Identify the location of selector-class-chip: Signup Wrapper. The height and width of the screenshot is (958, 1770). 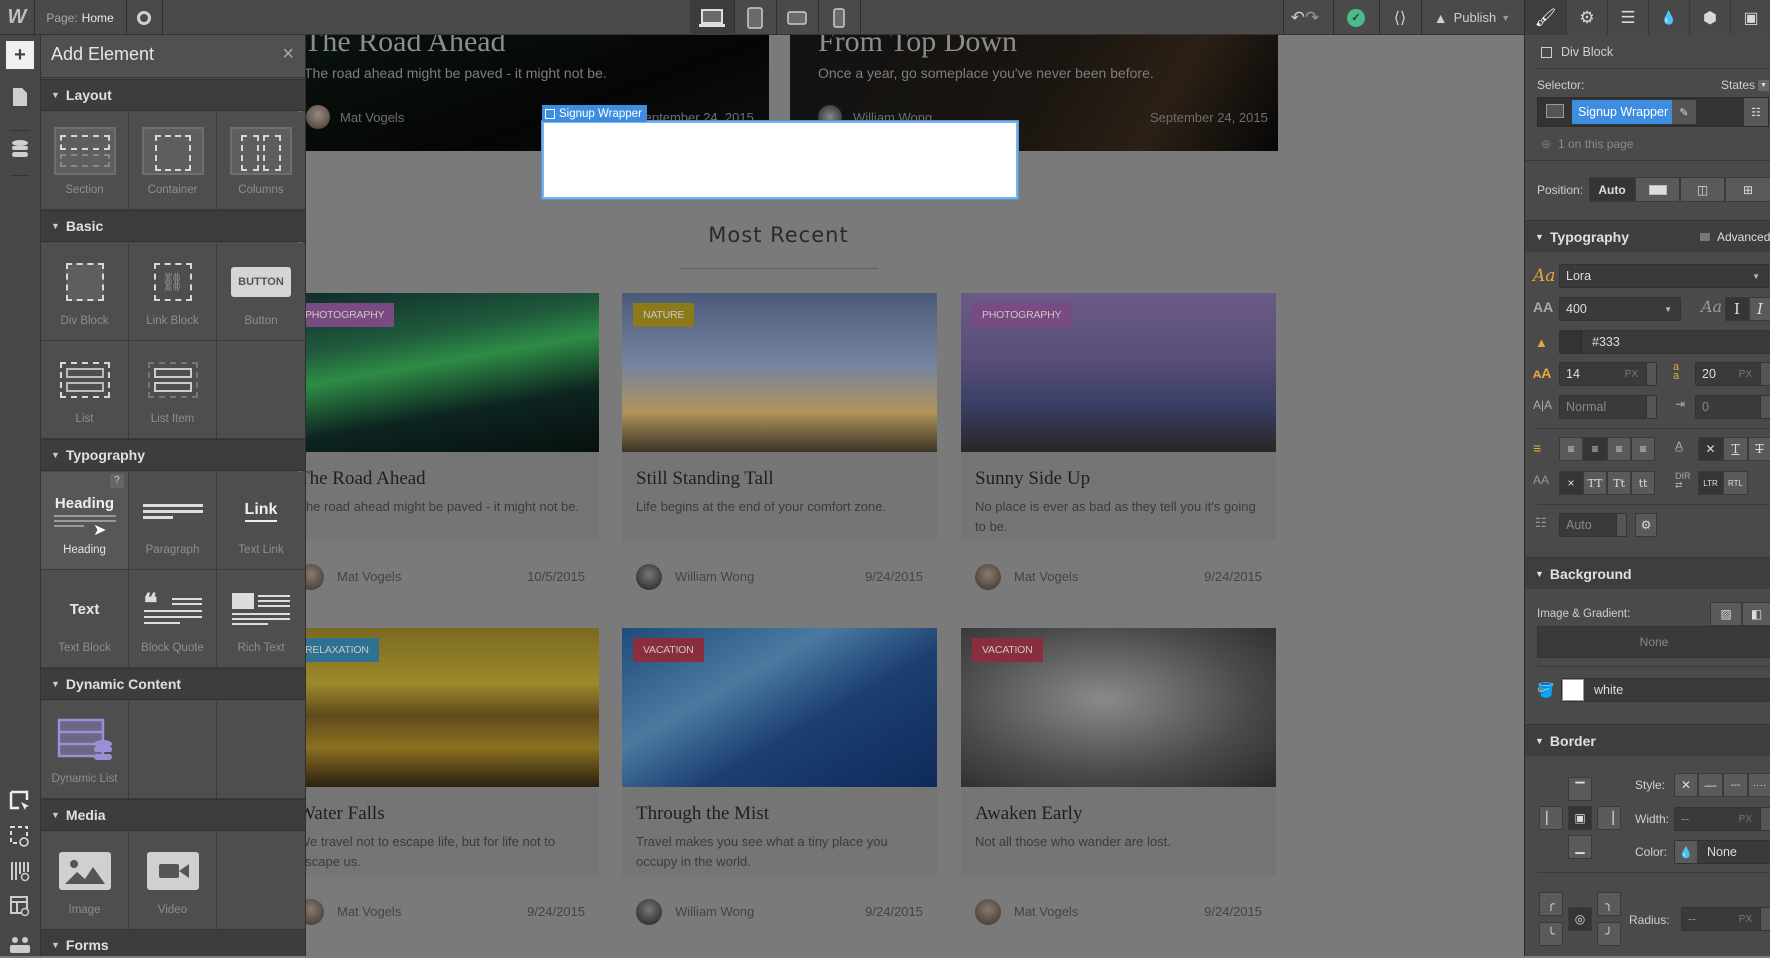
(1623, 112).